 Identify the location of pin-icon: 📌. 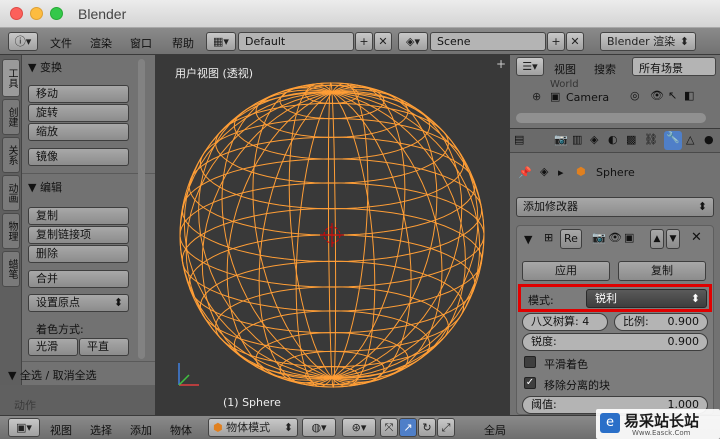
(525, 172).